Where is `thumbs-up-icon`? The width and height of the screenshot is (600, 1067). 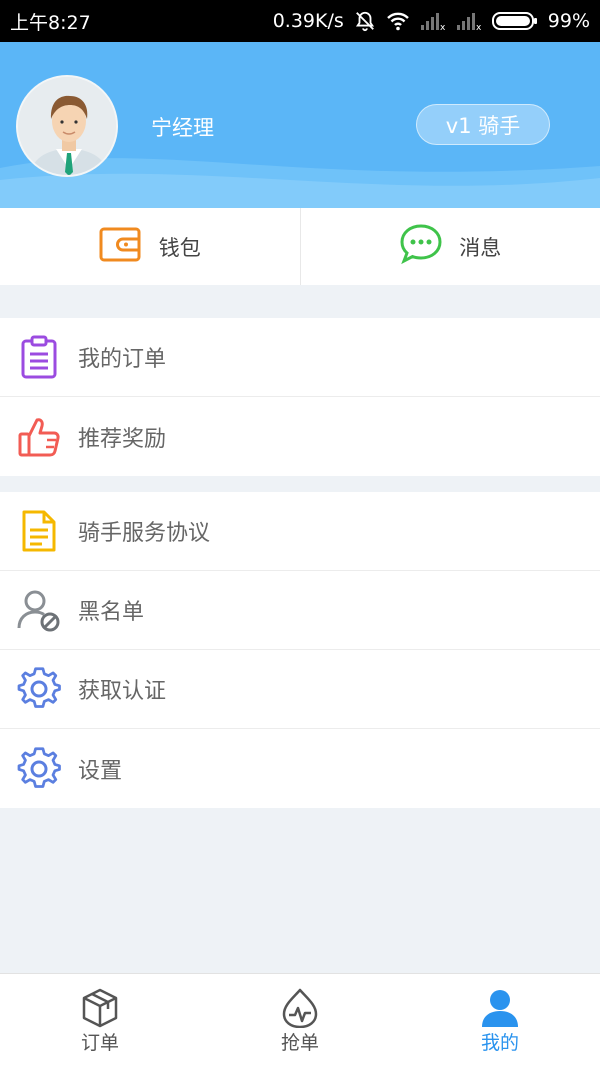
thumbs-up-icon is located at coordinates (39, 437).